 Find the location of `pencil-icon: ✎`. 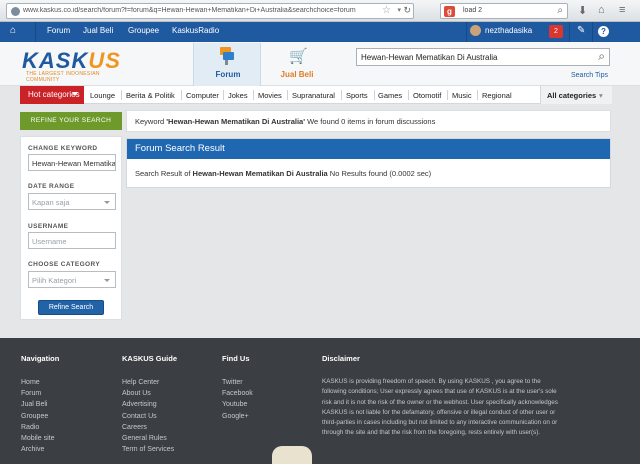

pencil-icon: ✎ is located at coordinates (581, 30).